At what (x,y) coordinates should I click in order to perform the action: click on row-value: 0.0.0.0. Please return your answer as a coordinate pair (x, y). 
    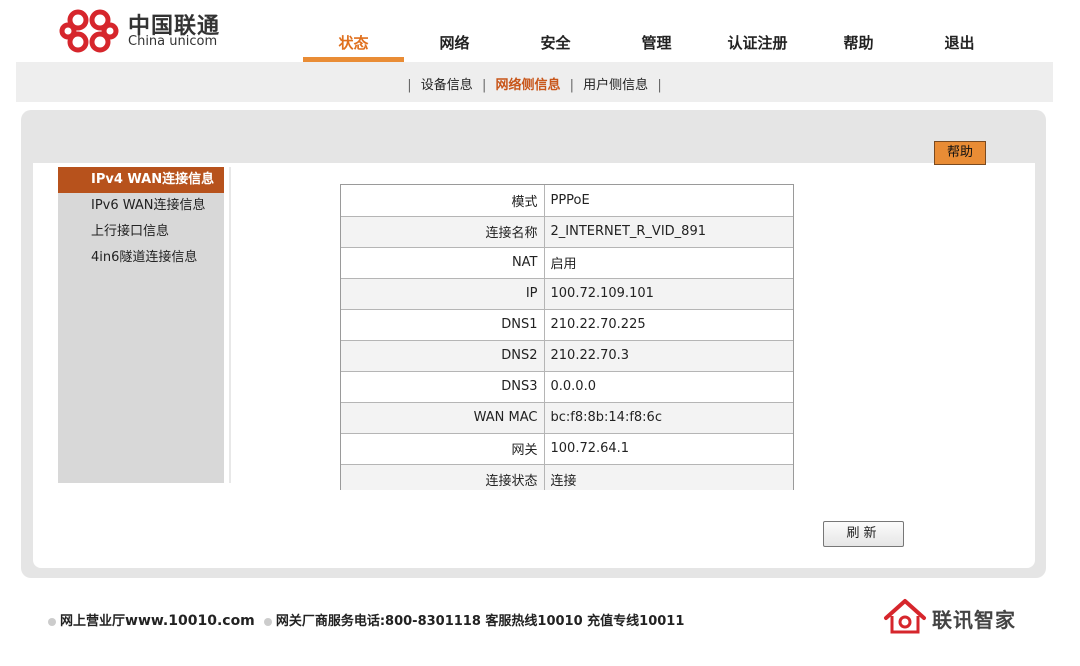
    Looking at the image, I should click on (669, 386).